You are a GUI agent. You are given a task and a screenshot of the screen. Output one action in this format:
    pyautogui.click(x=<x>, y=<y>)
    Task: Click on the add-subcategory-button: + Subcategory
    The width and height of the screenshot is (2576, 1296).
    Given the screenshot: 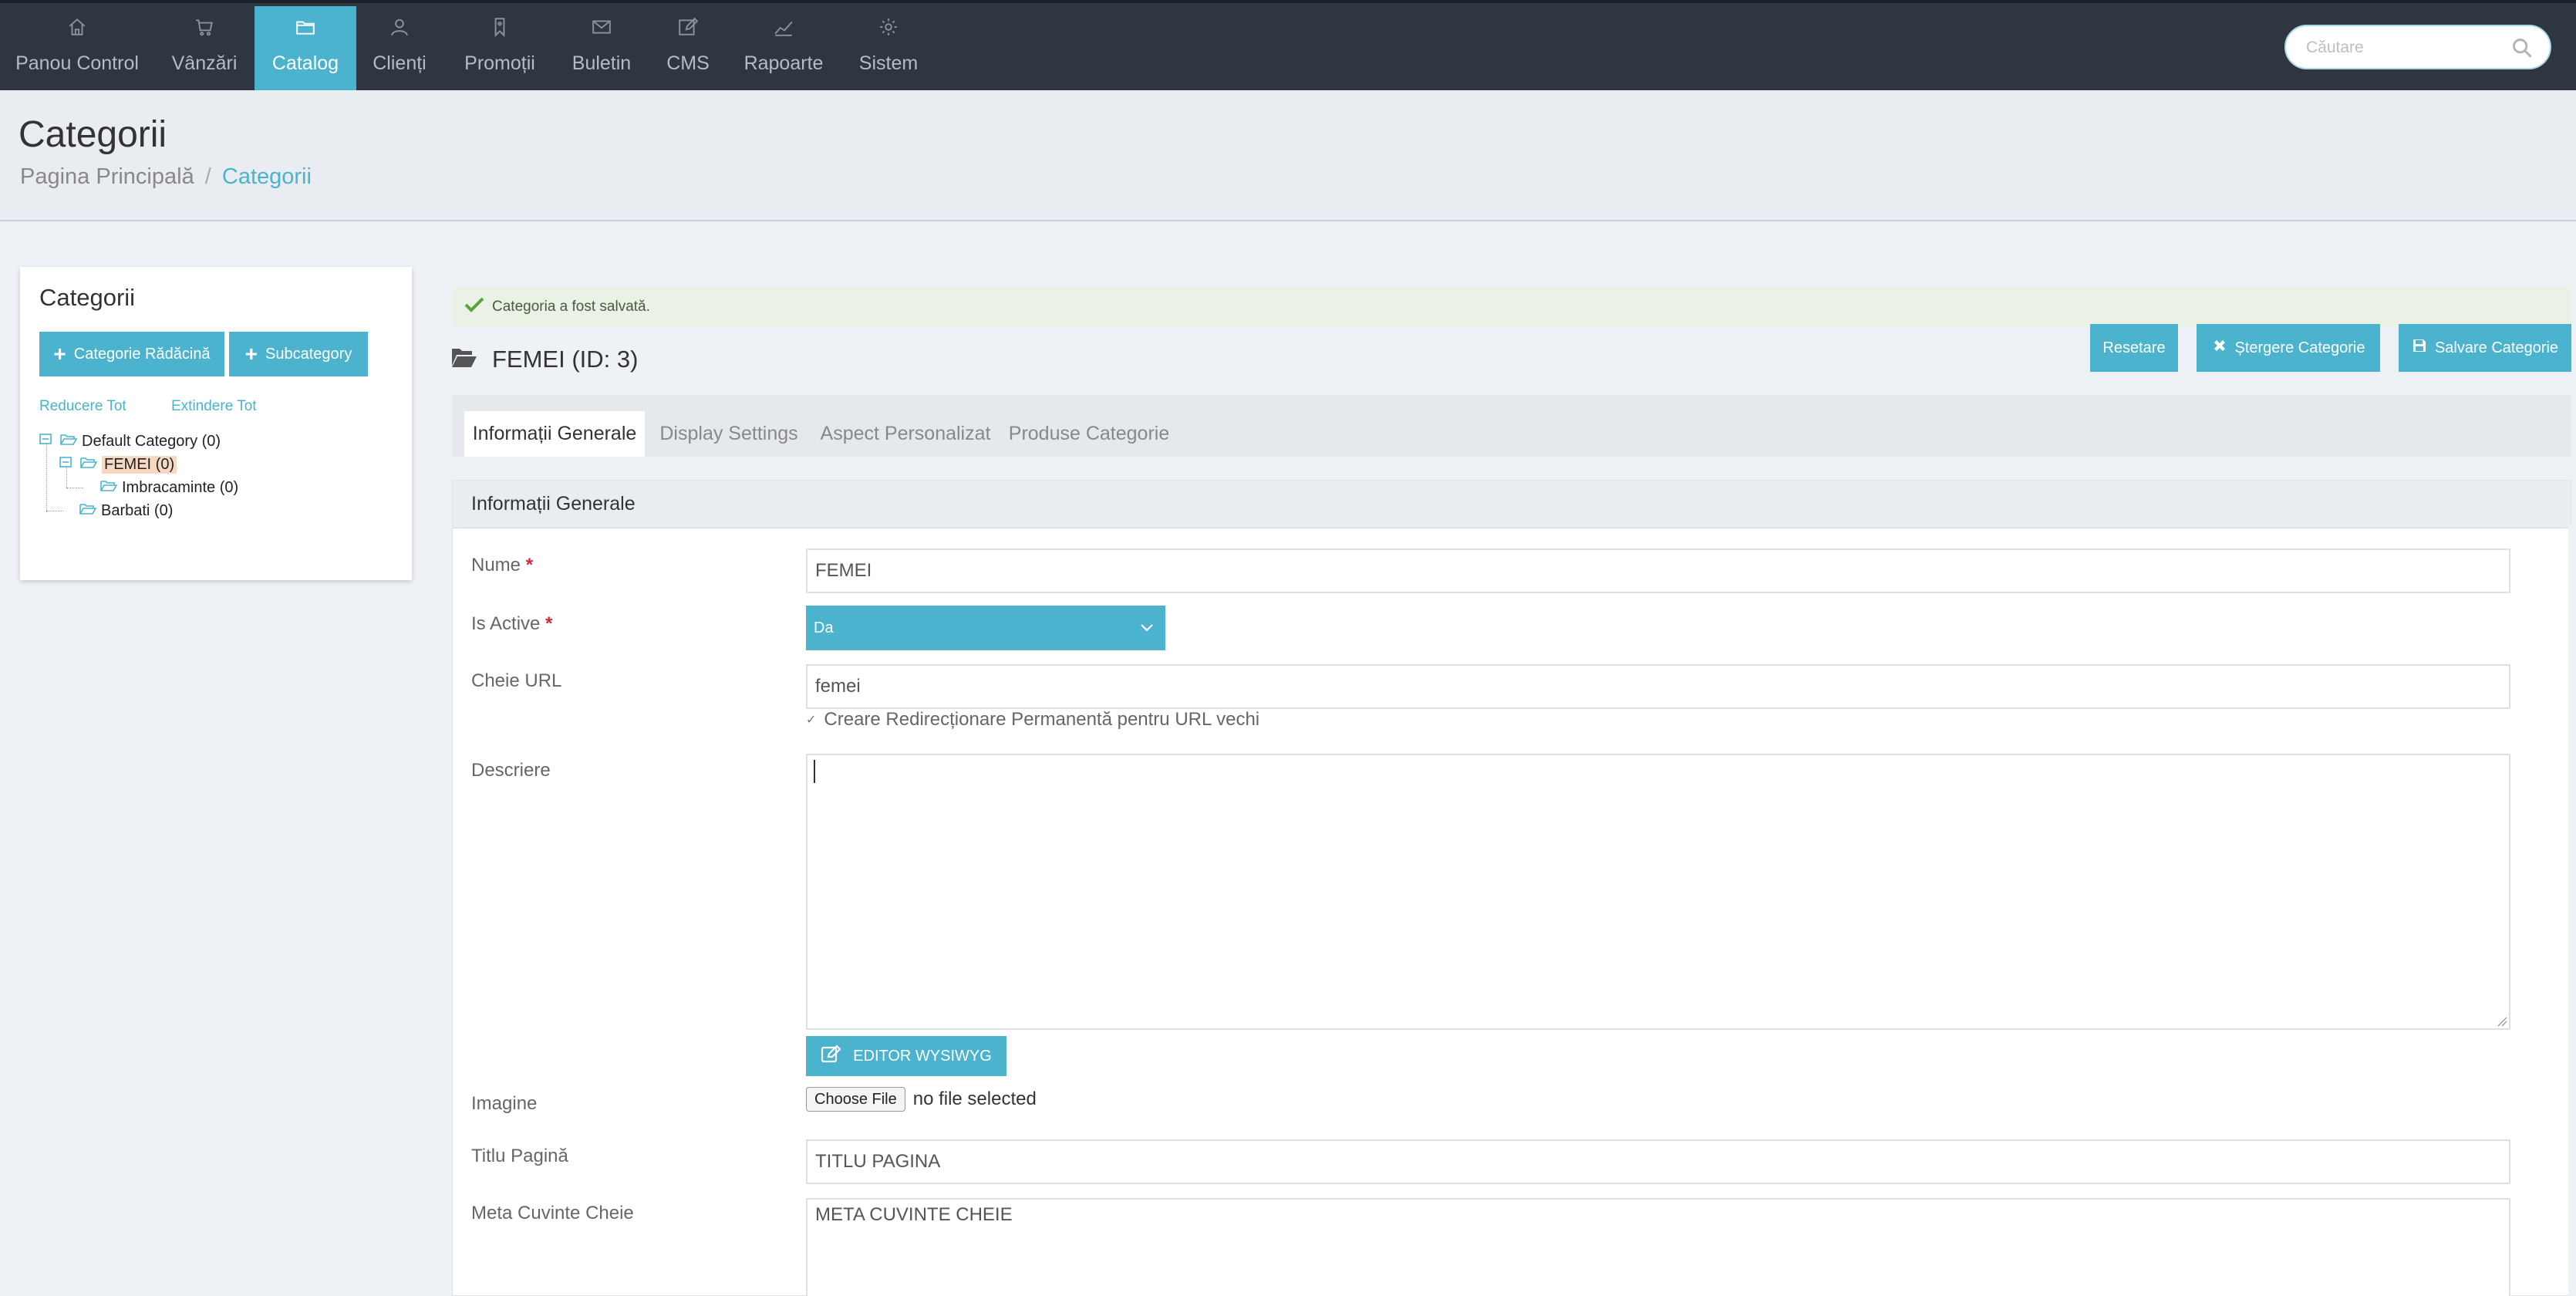 What is the action you would take?
    pyautogui.click(x=298, y=354)
    